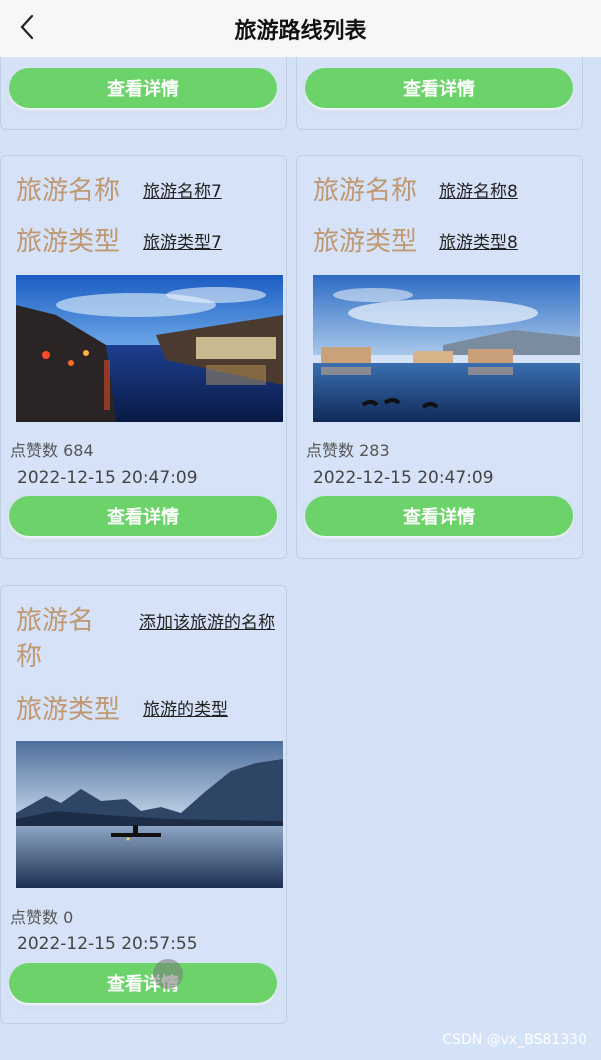 This screenshot has width=601, height=1060. Describe the element at coordinates (182, 192) in the screenshot. I see `route-name: 旅游名称7` at that location.